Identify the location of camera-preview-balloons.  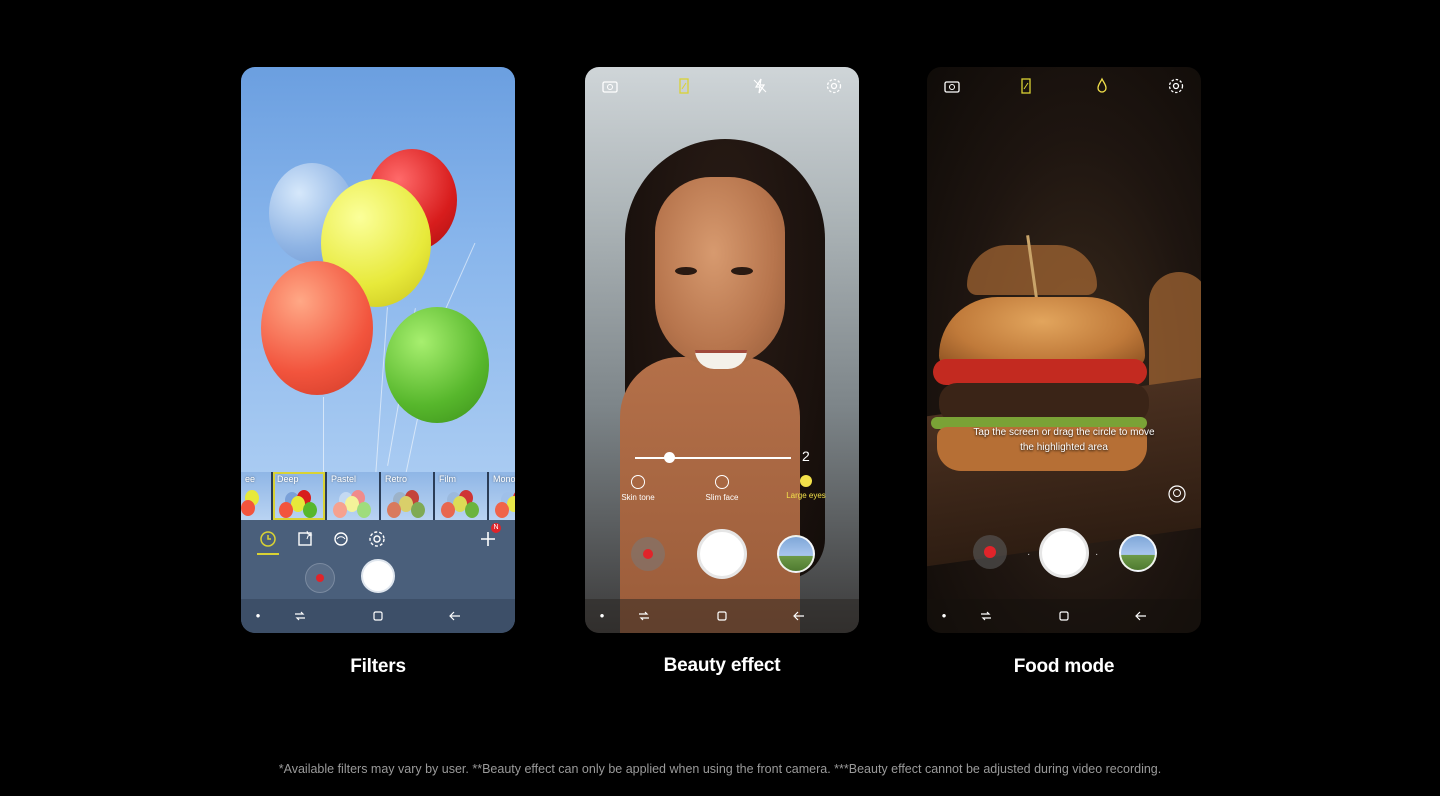
(378, 272).